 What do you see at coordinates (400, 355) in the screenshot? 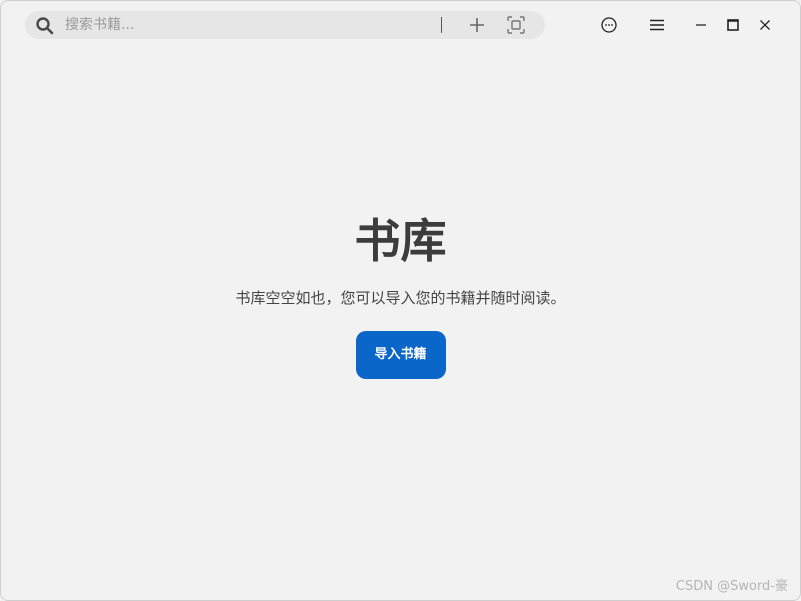
I see `import-books-button: 导入书籍` at bounding box center [400, 355].